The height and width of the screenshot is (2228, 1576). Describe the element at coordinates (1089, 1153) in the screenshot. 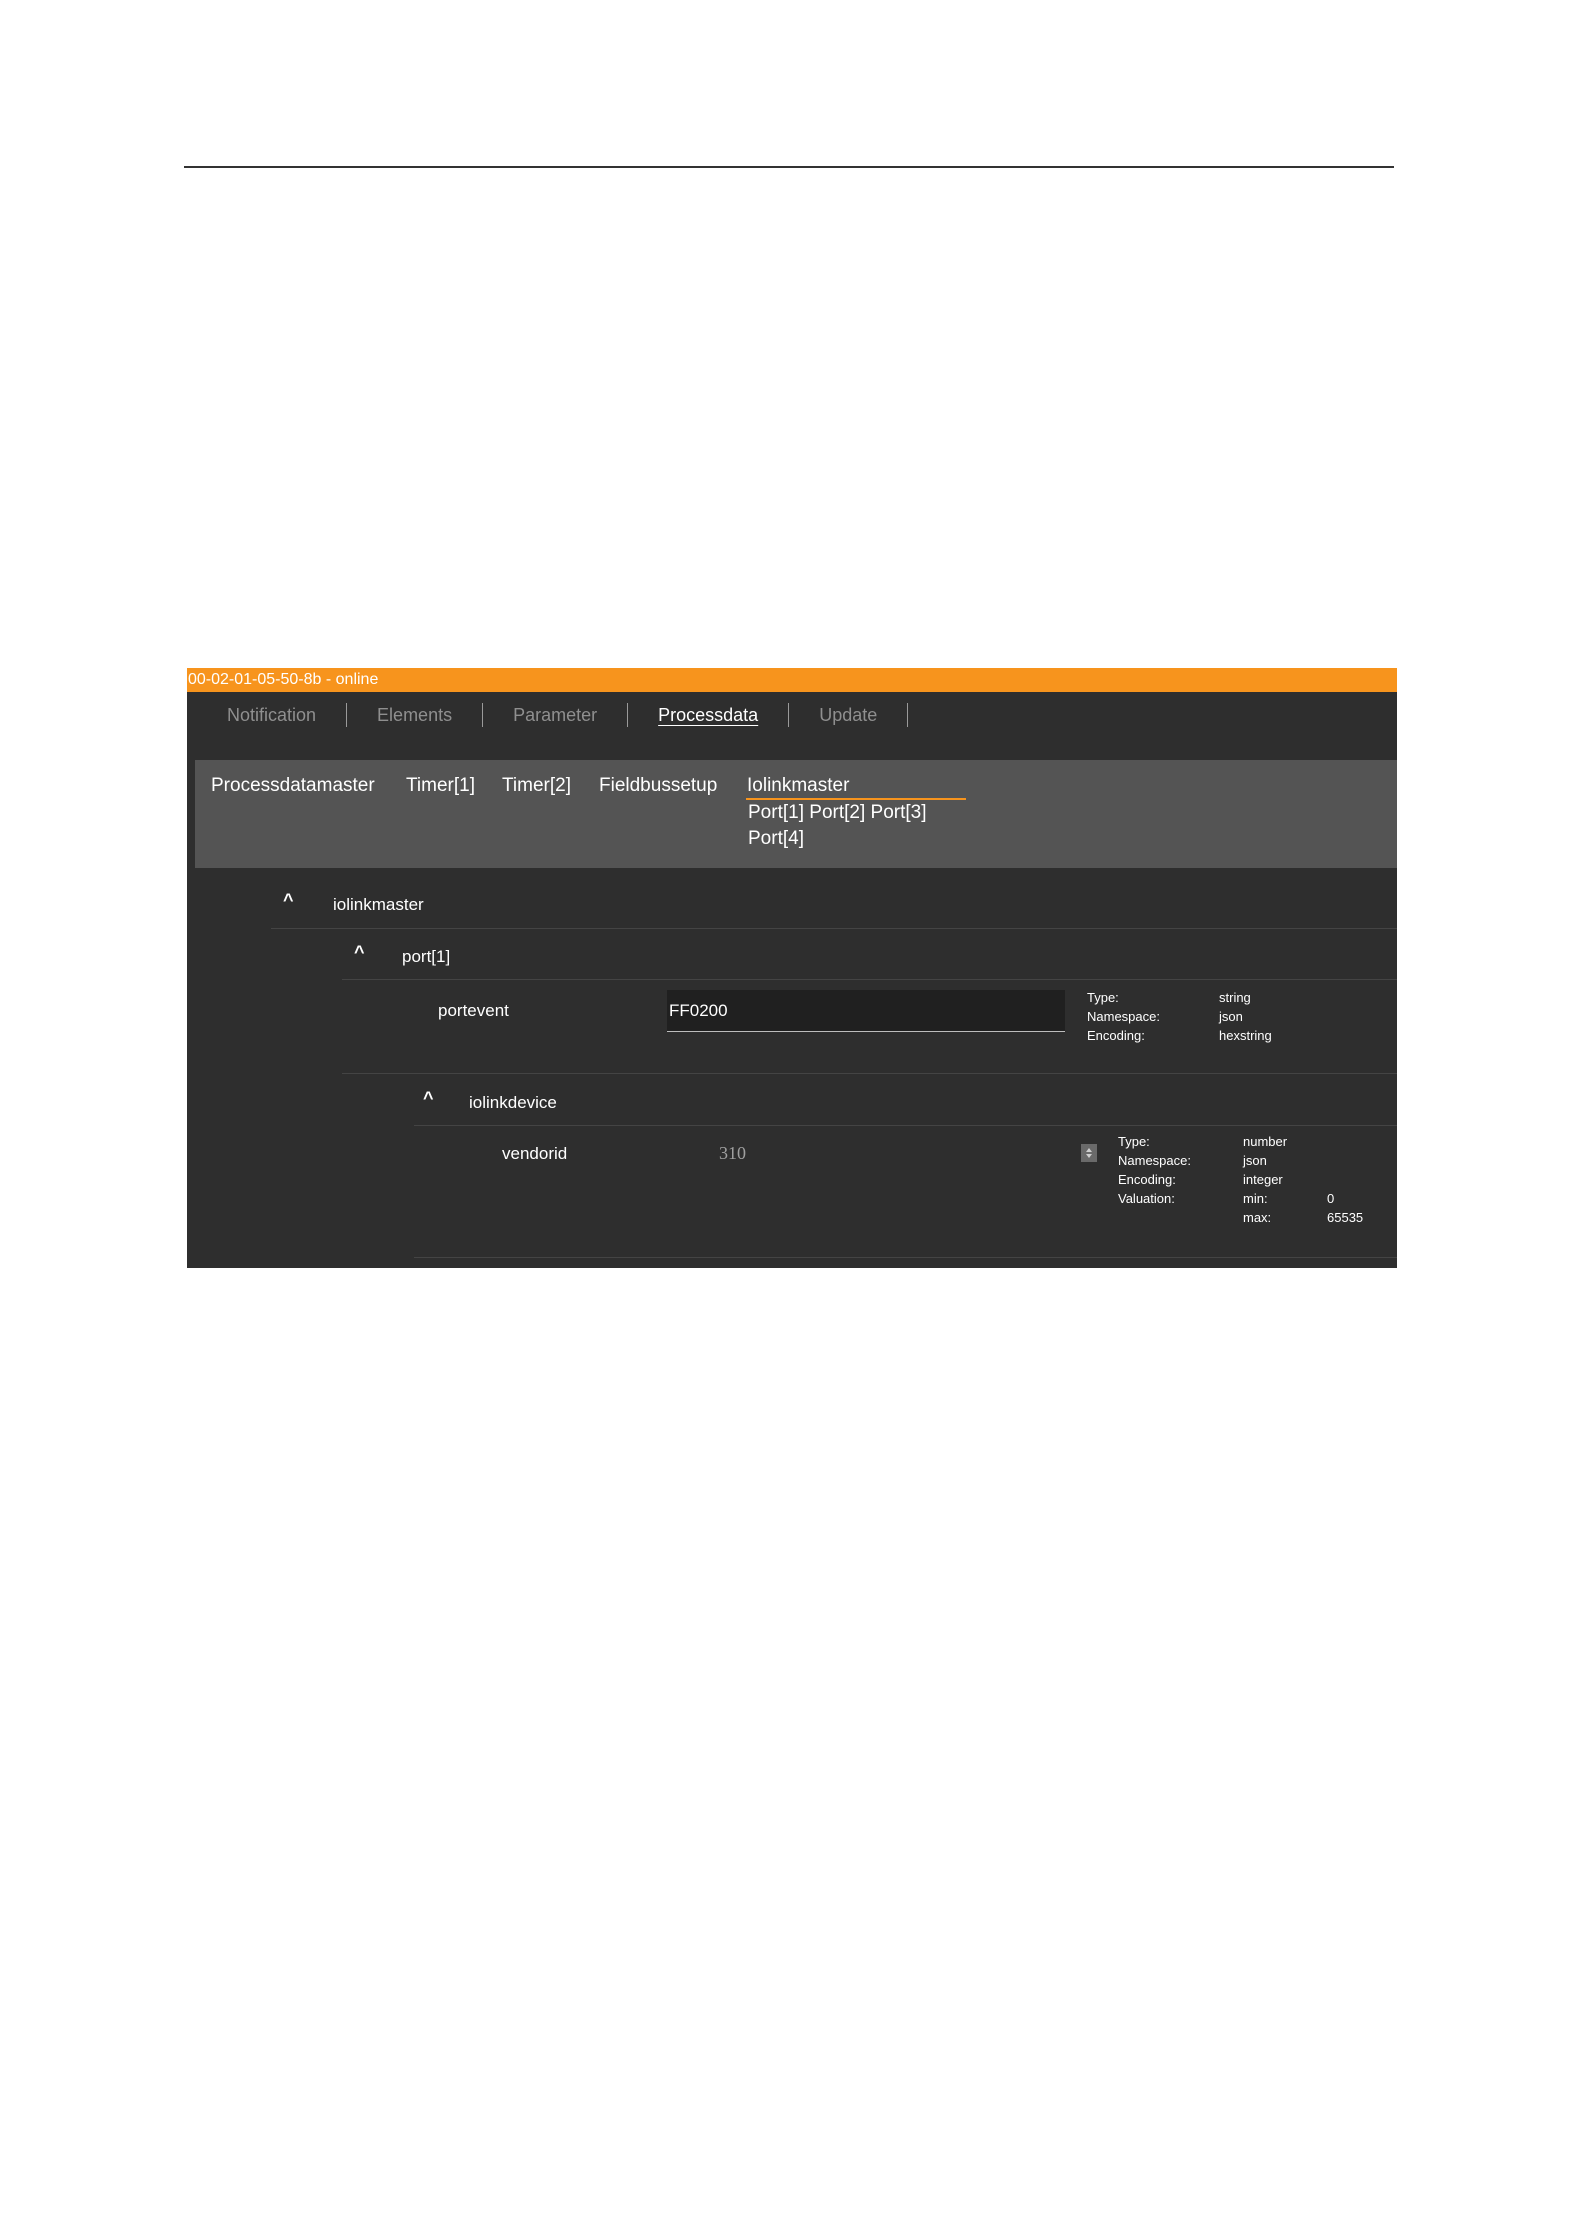

I see `vendorid-stepper-icon` at that location.